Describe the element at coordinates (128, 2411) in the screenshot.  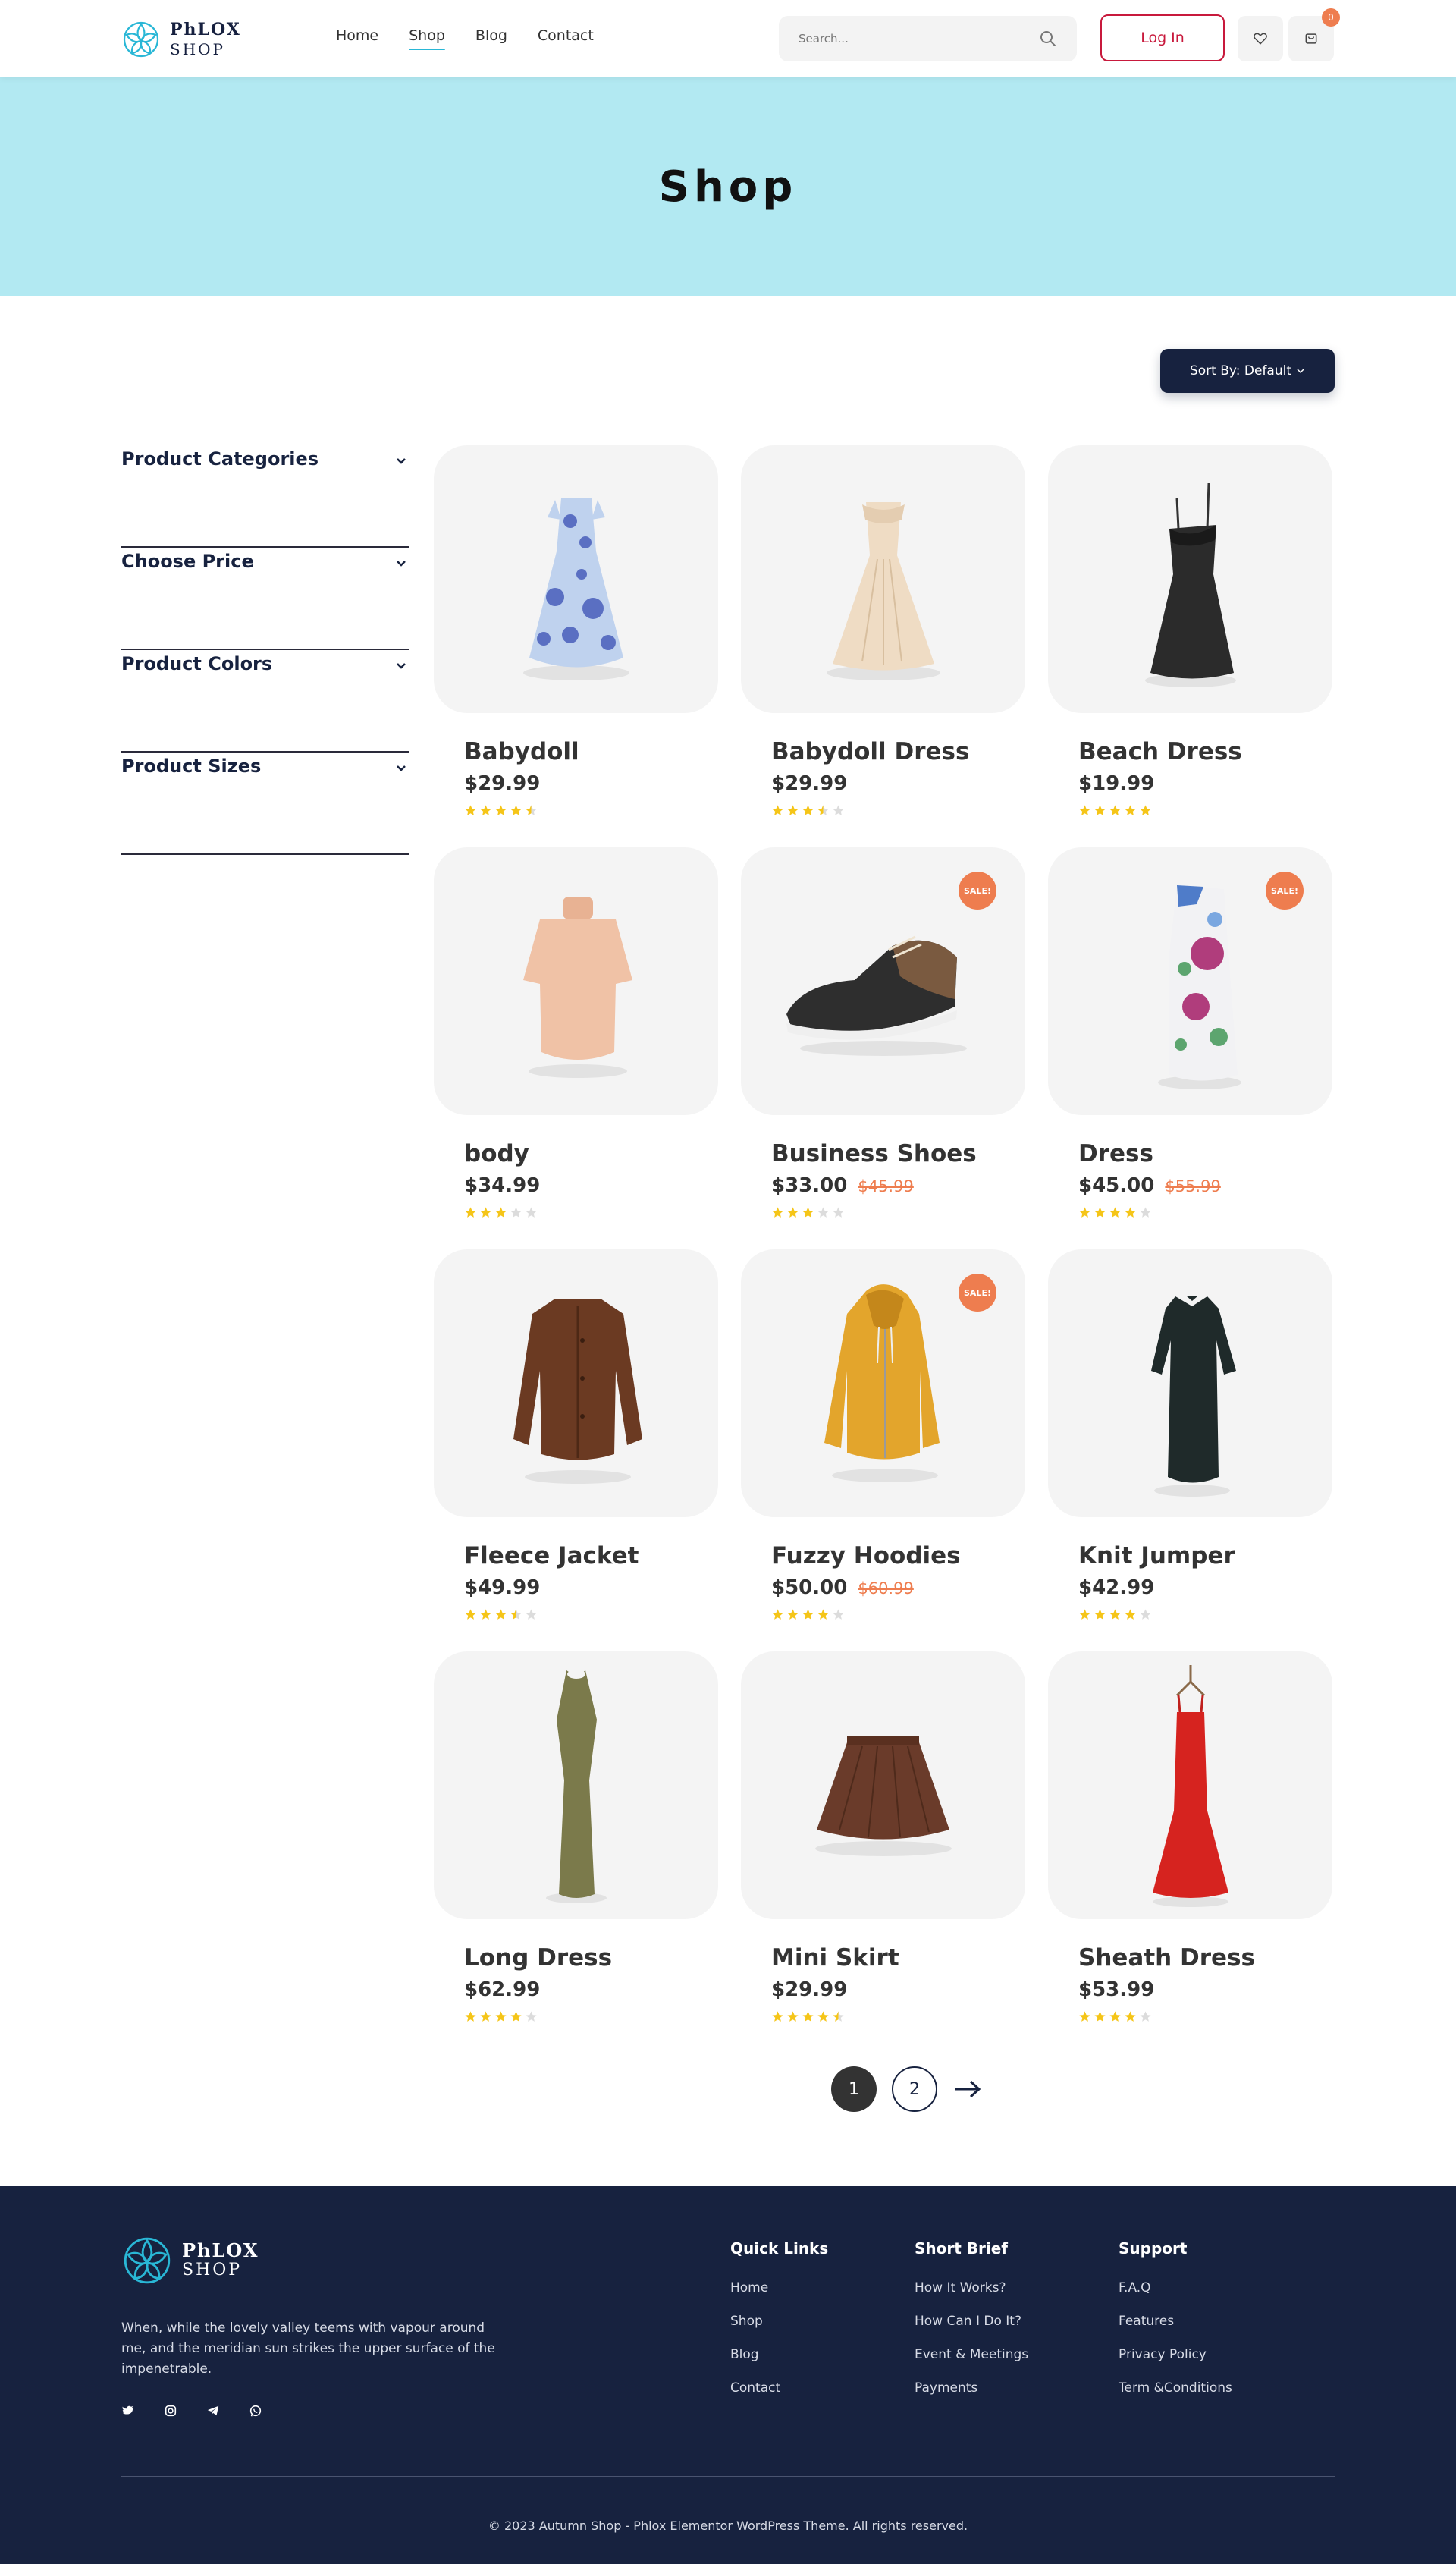
I see `twitter-icon` at that location.